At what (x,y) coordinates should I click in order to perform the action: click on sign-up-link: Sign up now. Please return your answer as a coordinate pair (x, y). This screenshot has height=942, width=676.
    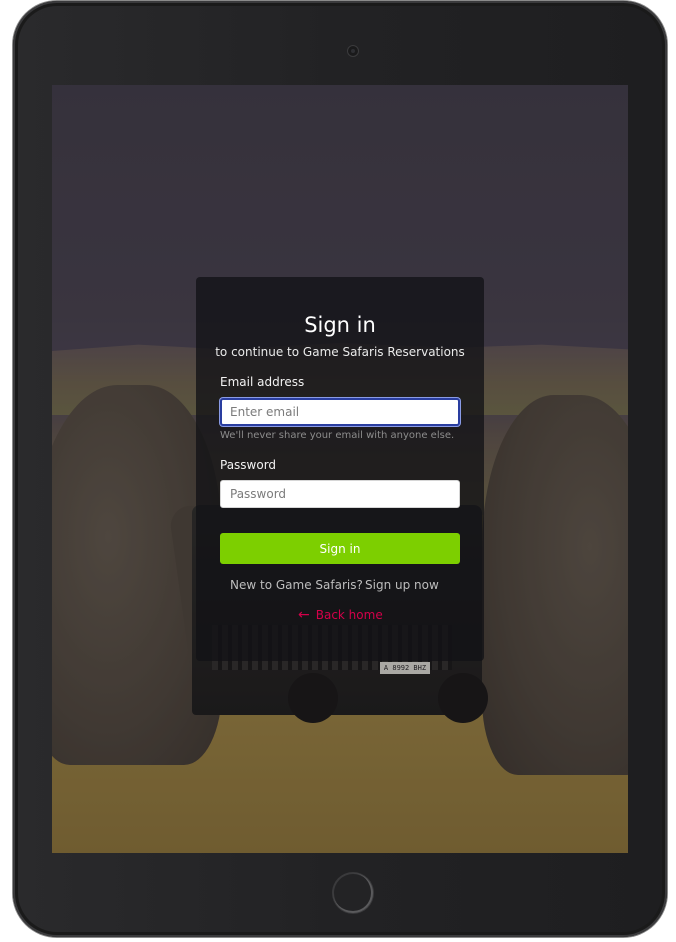
    Looking at the image, I should click on (402, 585).